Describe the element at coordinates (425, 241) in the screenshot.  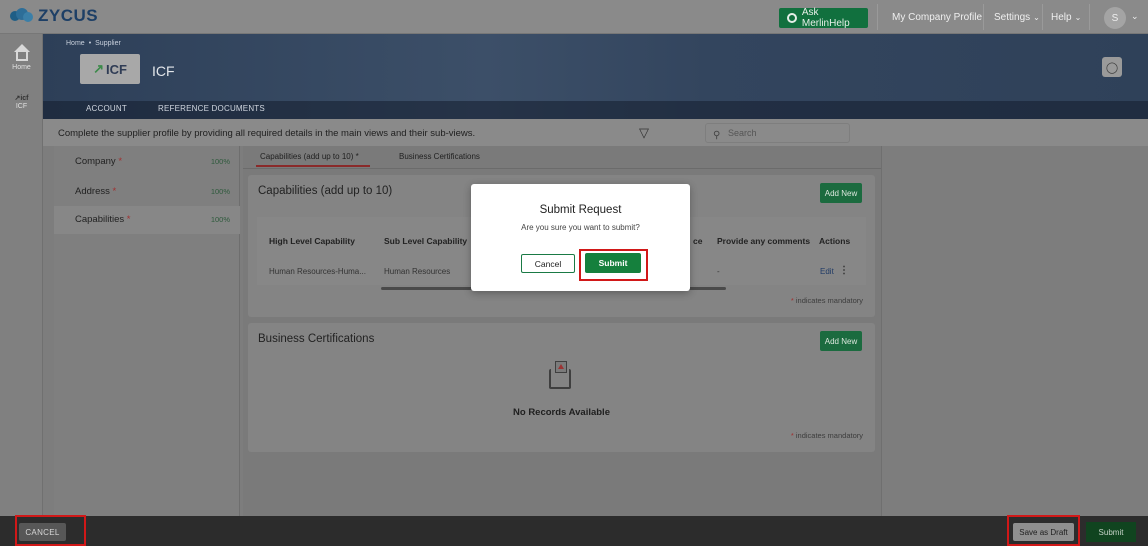
I see `column-header: Sub Level Capability` at that location.